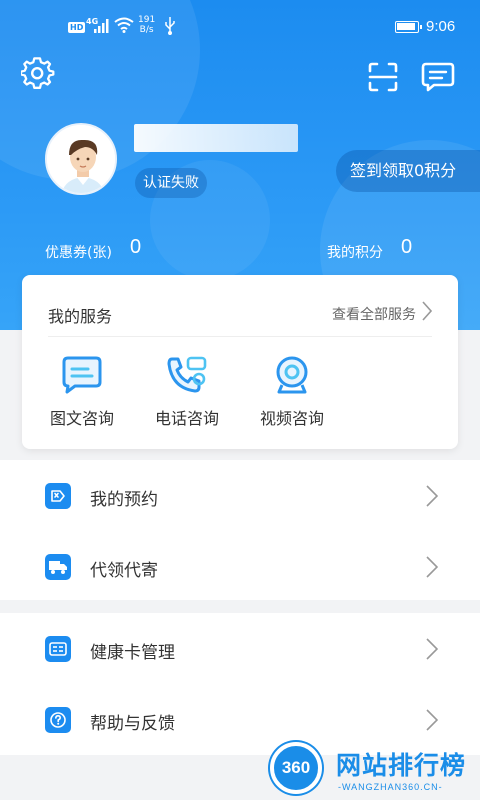  Describe the element at coordinates (146, 30) in the screenshot. I see `speed-unit: B/s` at that location.